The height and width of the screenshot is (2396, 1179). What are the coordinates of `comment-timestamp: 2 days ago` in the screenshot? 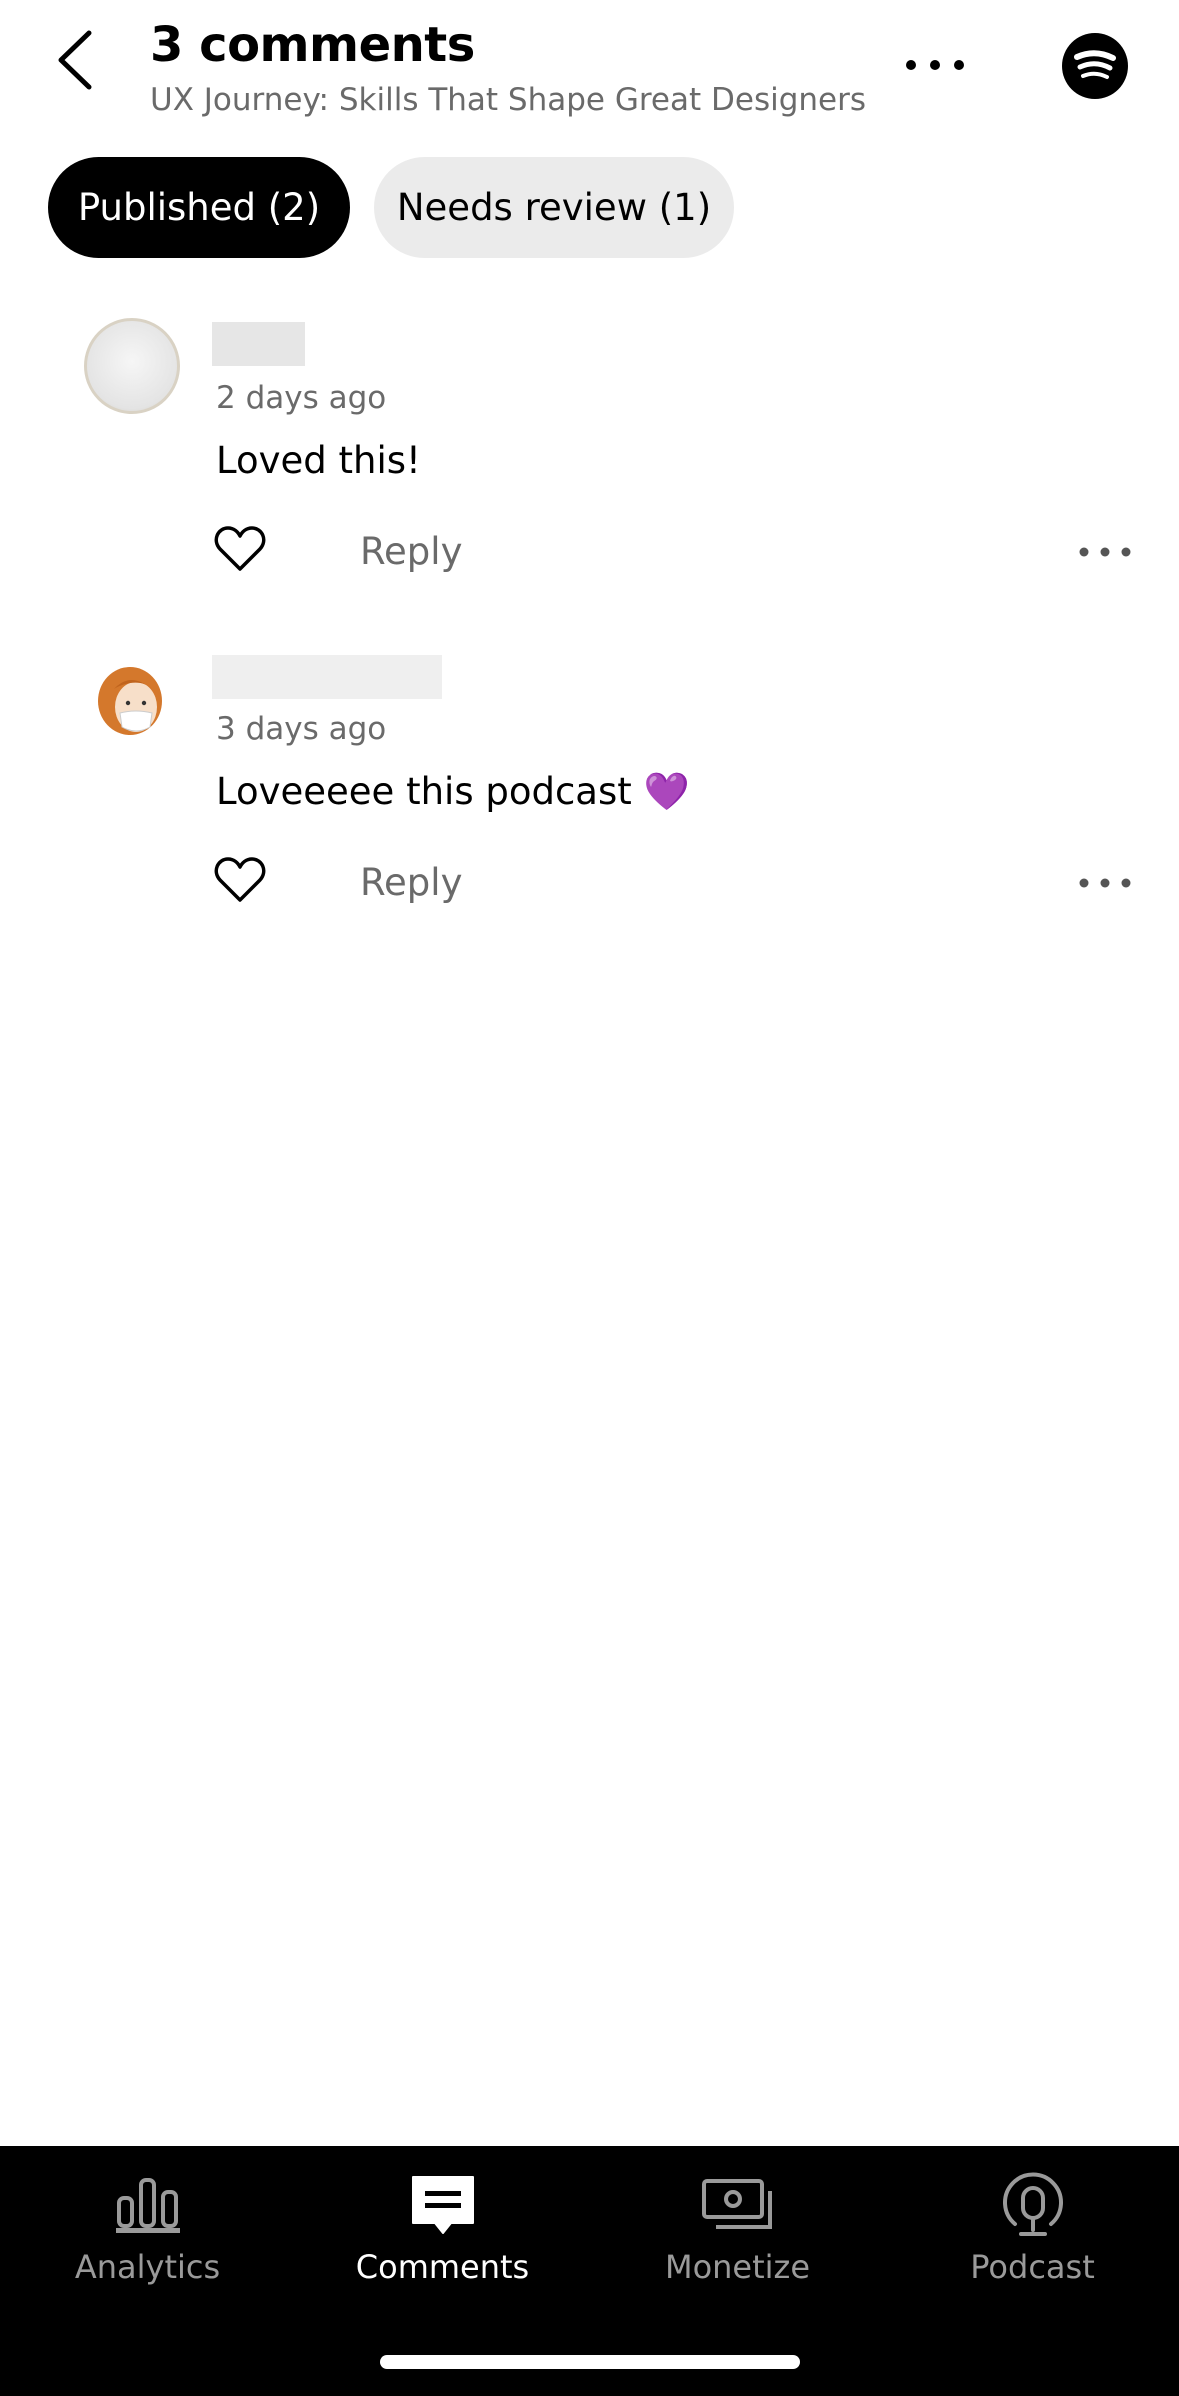 It's located at (301, 398).